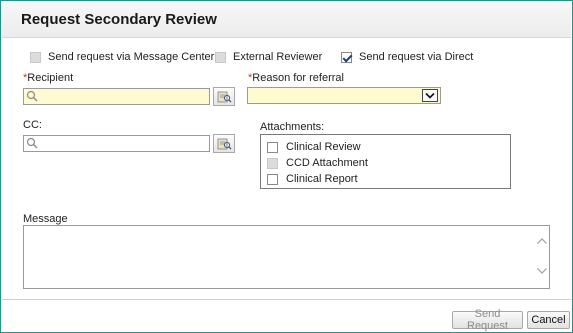 Image resolution: width=573 pixels, height=333 pixels. I want to click on message-center-checkbox, so click(35, 57).